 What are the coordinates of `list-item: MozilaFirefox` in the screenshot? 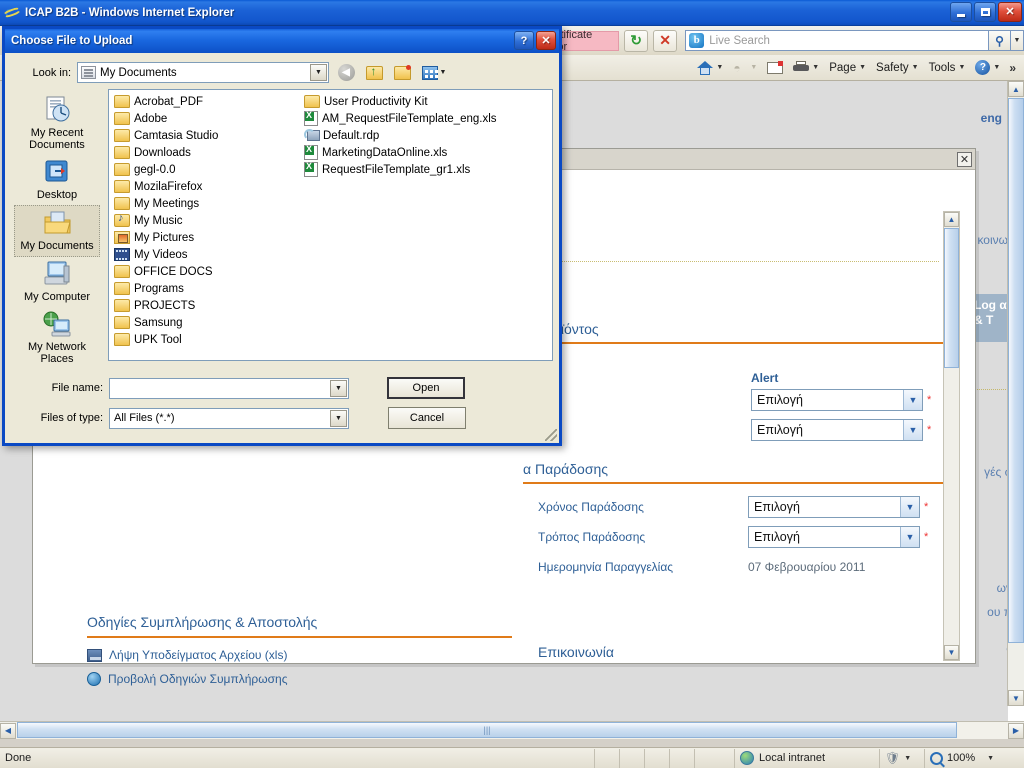 It's located at (207, 186).